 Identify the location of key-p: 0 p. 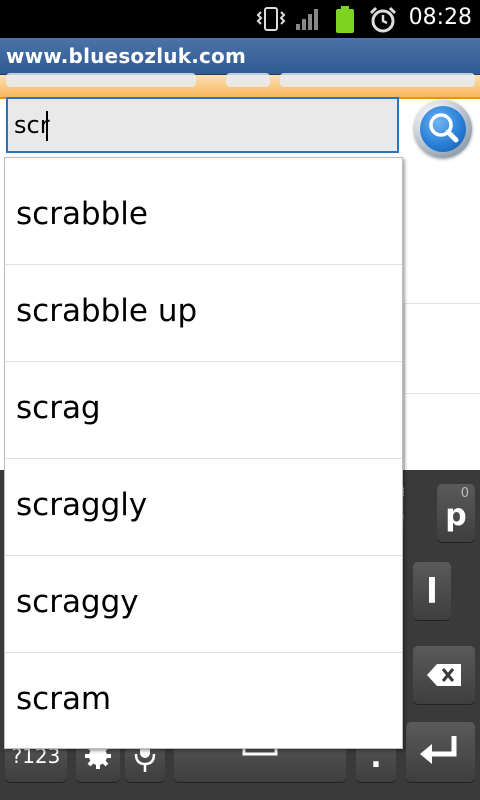
(456, 513).